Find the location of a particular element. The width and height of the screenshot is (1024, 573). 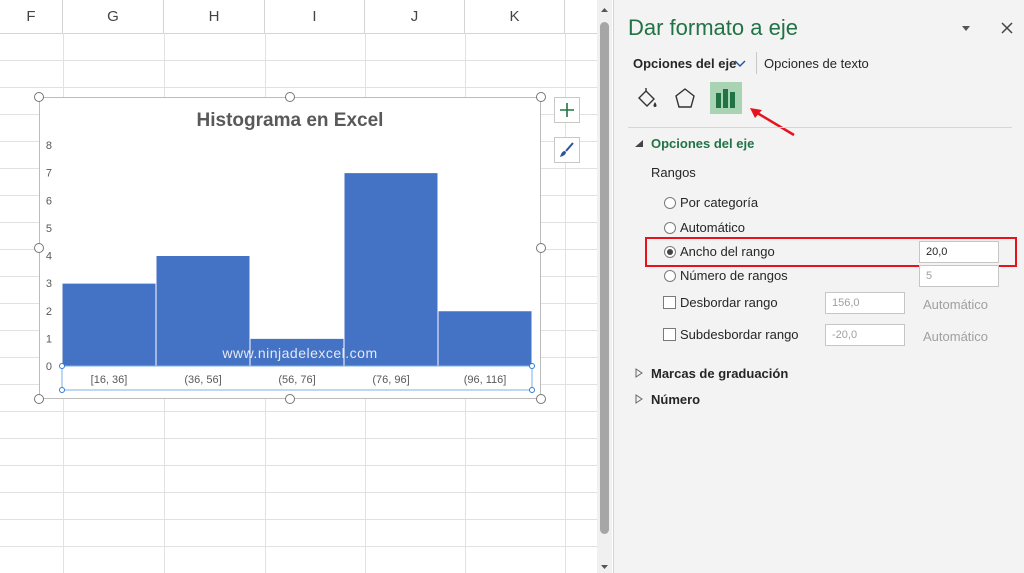

label-overflow-bin: Desbordar rango is located at coordinates (729, 302).